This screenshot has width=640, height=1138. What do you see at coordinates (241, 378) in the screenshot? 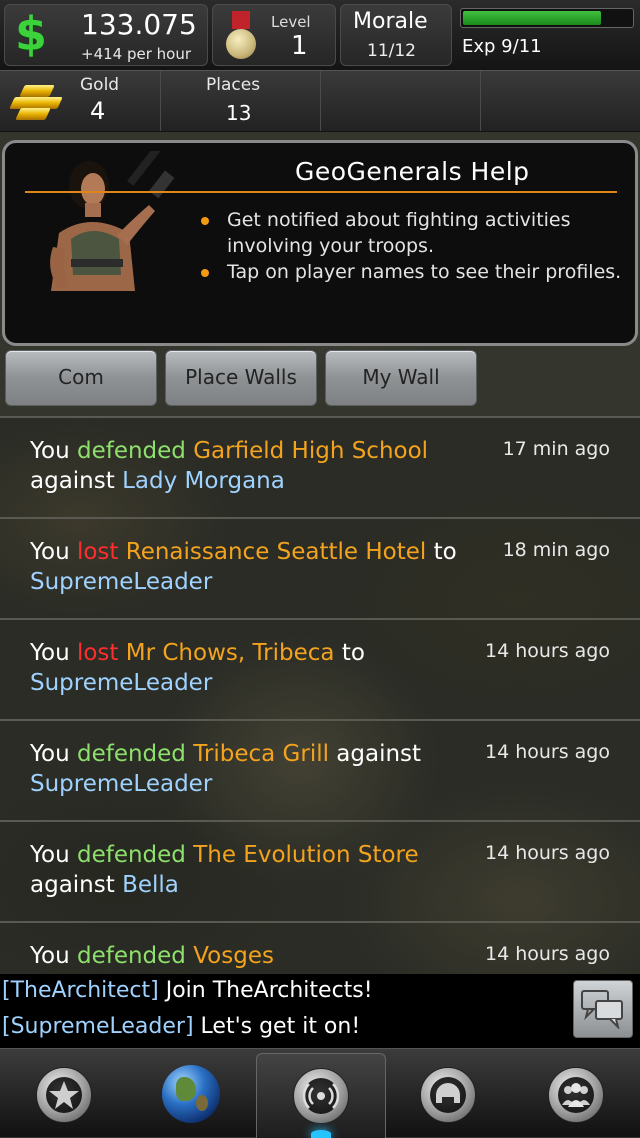
I see `tab-place-walls: Place Walls` at bounding box center [241, 378].